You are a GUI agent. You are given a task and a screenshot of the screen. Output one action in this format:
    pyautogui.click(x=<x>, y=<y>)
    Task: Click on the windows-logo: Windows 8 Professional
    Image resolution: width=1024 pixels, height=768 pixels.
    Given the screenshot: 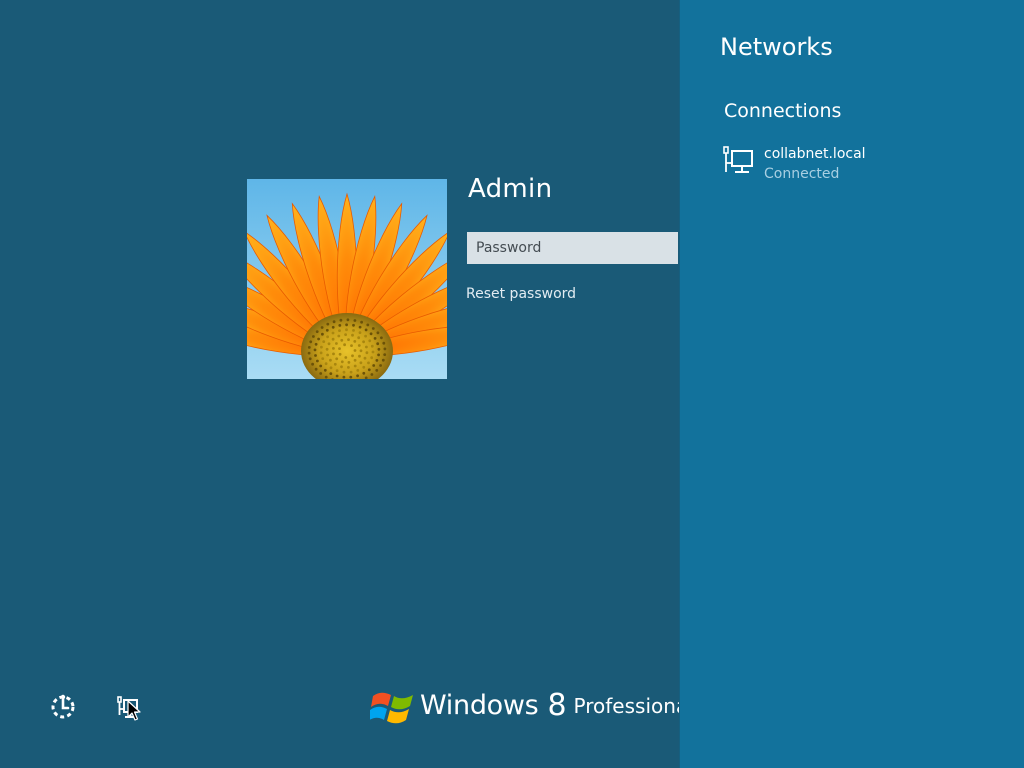 What is the action you would take?
    pyautogui.click(x=532, y=704)
    